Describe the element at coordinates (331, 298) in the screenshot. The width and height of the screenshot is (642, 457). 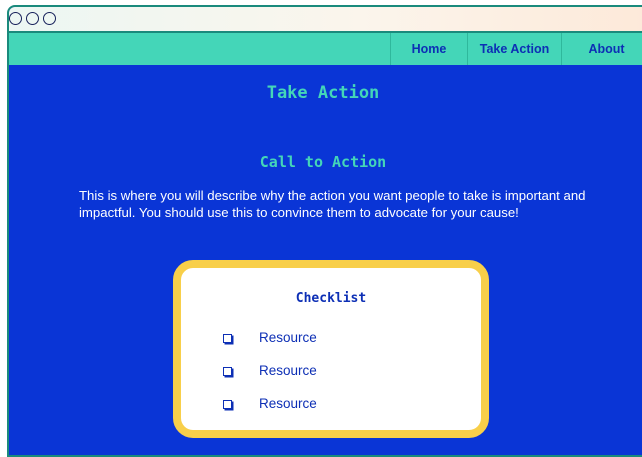
I see `checklist-title: Checklist` at that location.